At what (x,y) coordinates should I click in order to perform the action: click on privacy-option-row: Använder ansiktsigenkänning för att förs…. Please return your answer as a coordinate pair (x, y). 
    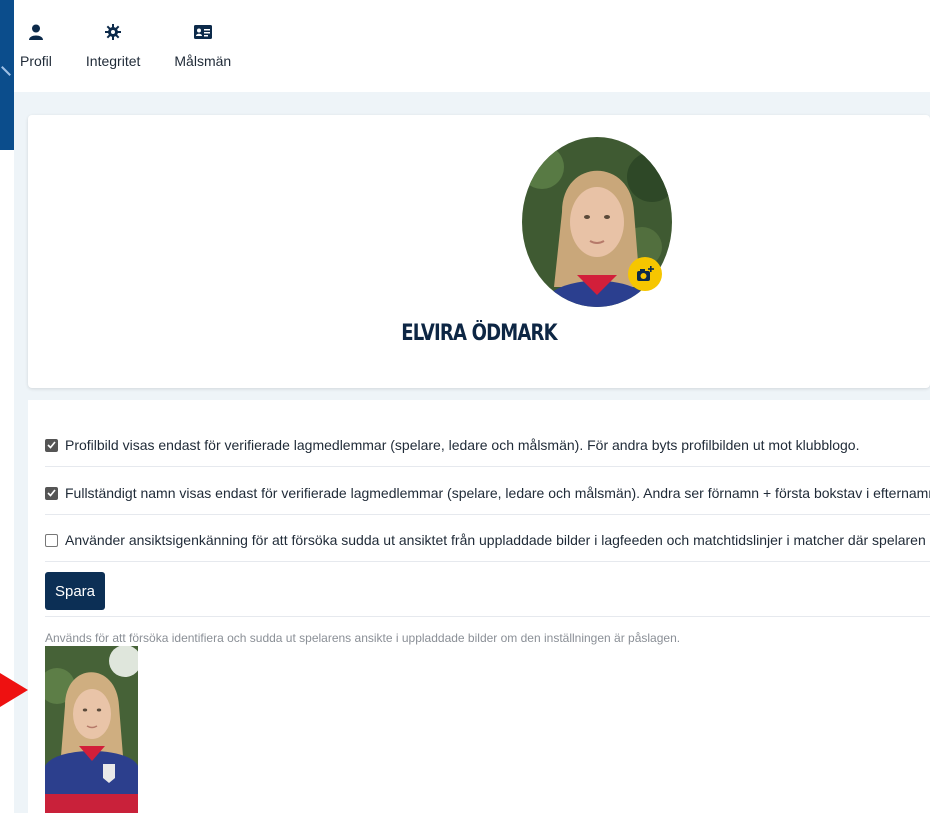
    Looking at the image, I should click on (487, 540).